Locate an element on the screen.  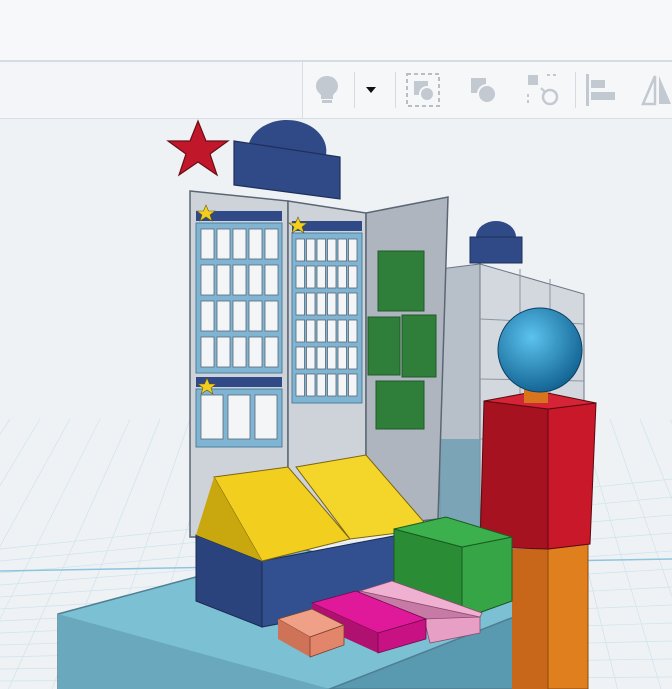
edit-toolbar is located at coordinates (336, 90).